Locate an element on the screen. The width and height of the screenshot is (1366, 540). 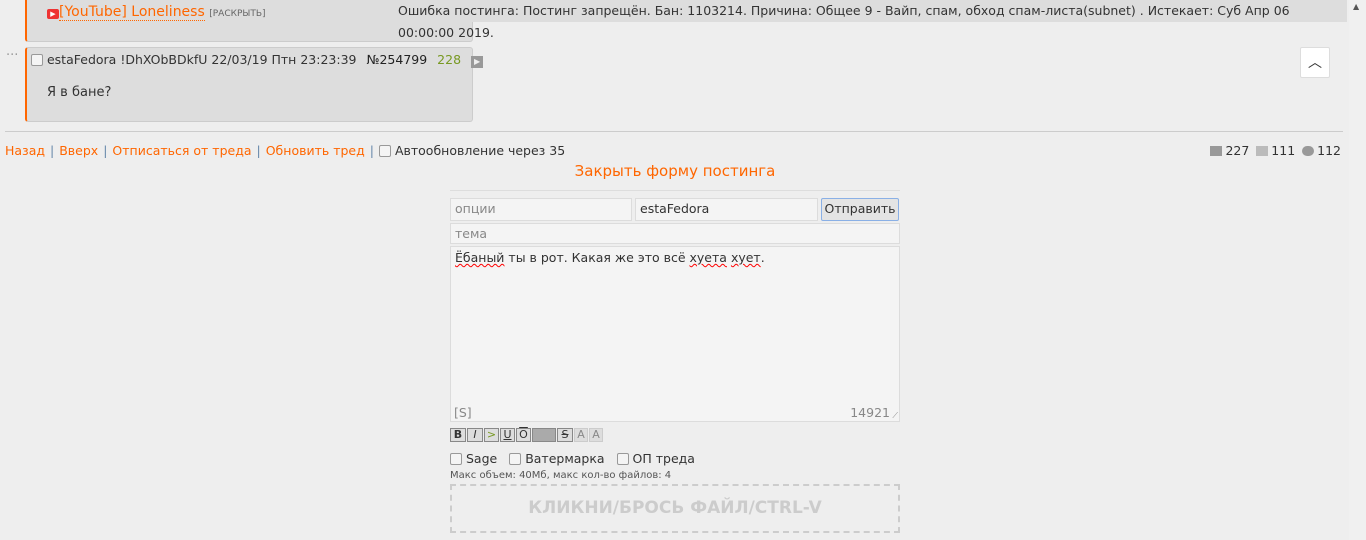
chevron-up-icon: ︿ is located at coordinates (1315, 63).